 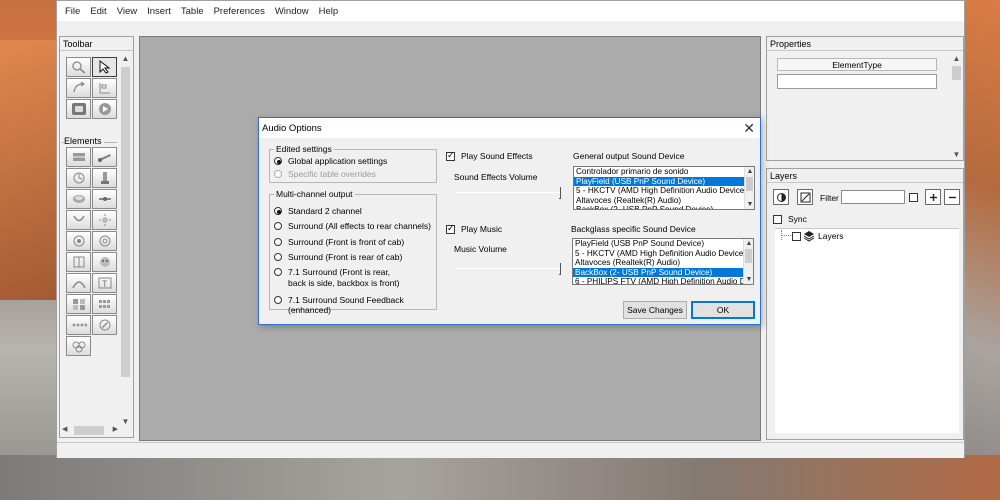 What do you see at coordinates (78, 67) in the screenshot?
I see `magnify-tool-button` at bounding box center [78, 67].